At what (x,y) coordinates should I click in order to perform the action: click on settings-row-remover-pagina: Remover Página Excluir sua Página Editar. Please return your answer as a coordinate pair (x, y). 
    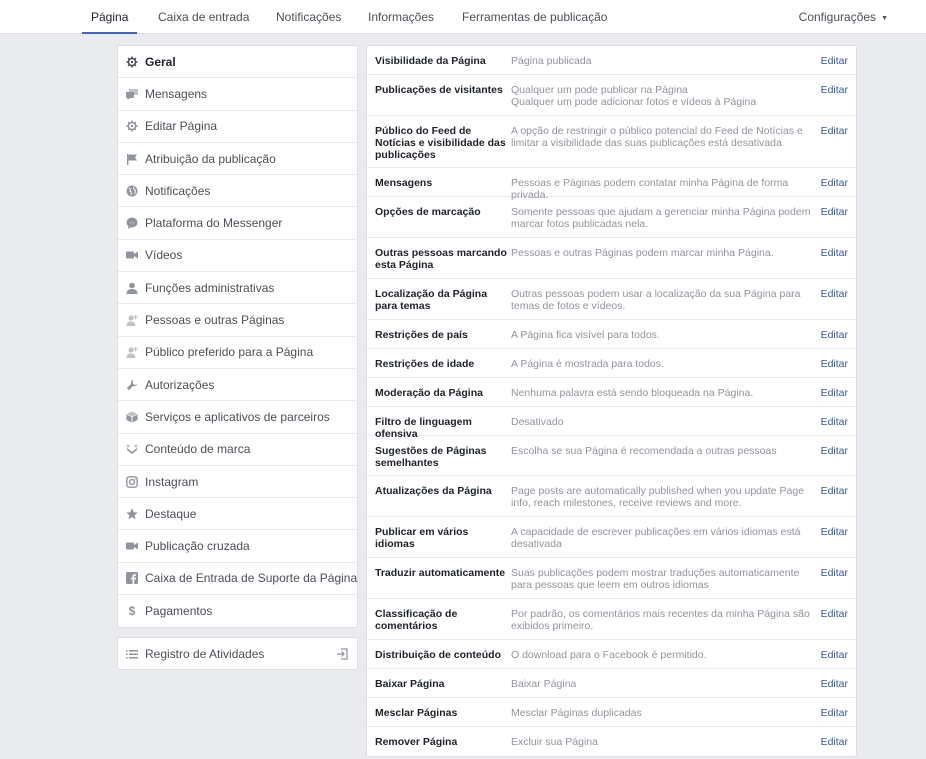
    Looking at the image, I should click on (611, 741).